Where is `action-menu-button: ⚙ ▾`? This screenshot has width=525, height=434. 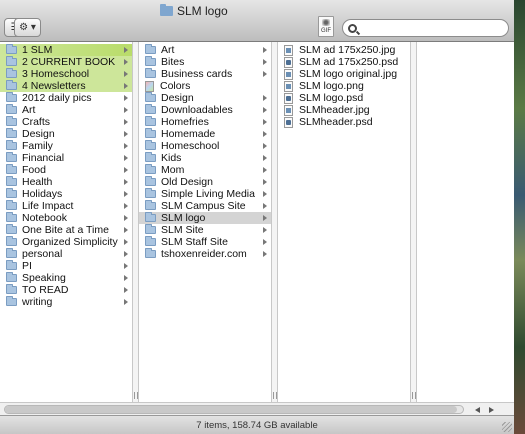
action-menu-button: ⚙ ▾ is located at coordinates (27, 27).